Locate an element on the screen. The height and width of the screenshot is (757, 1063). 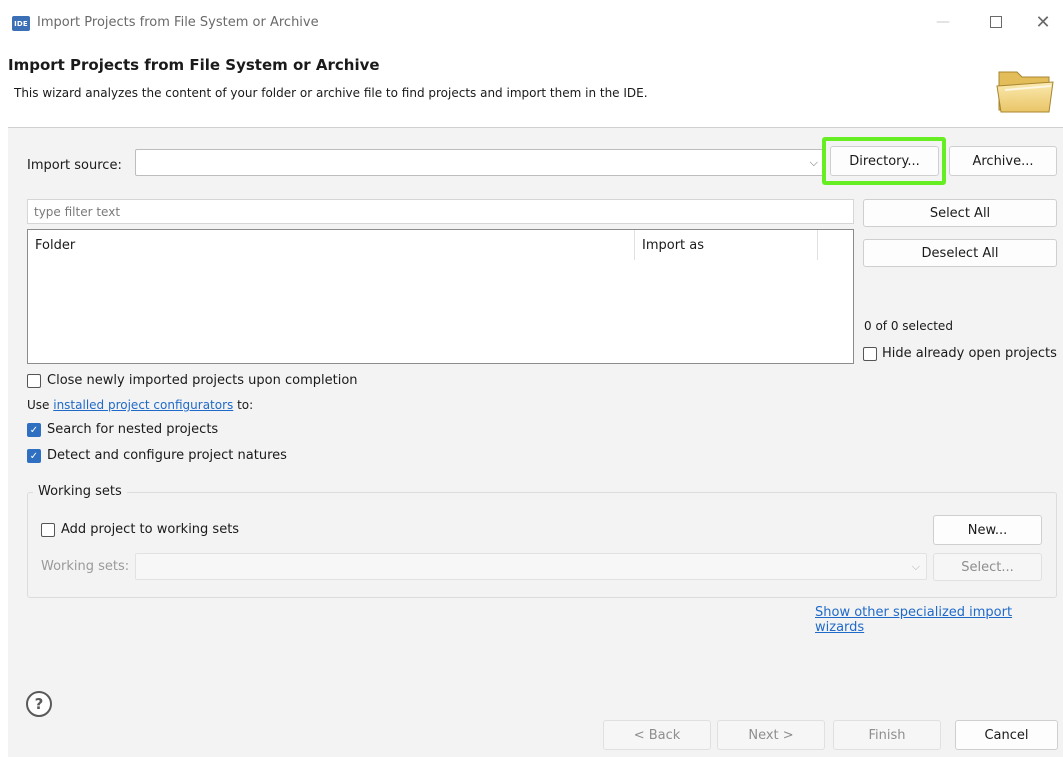
add-to-working-sets-label: Add project to working sets is located at coordinates (150, 529).